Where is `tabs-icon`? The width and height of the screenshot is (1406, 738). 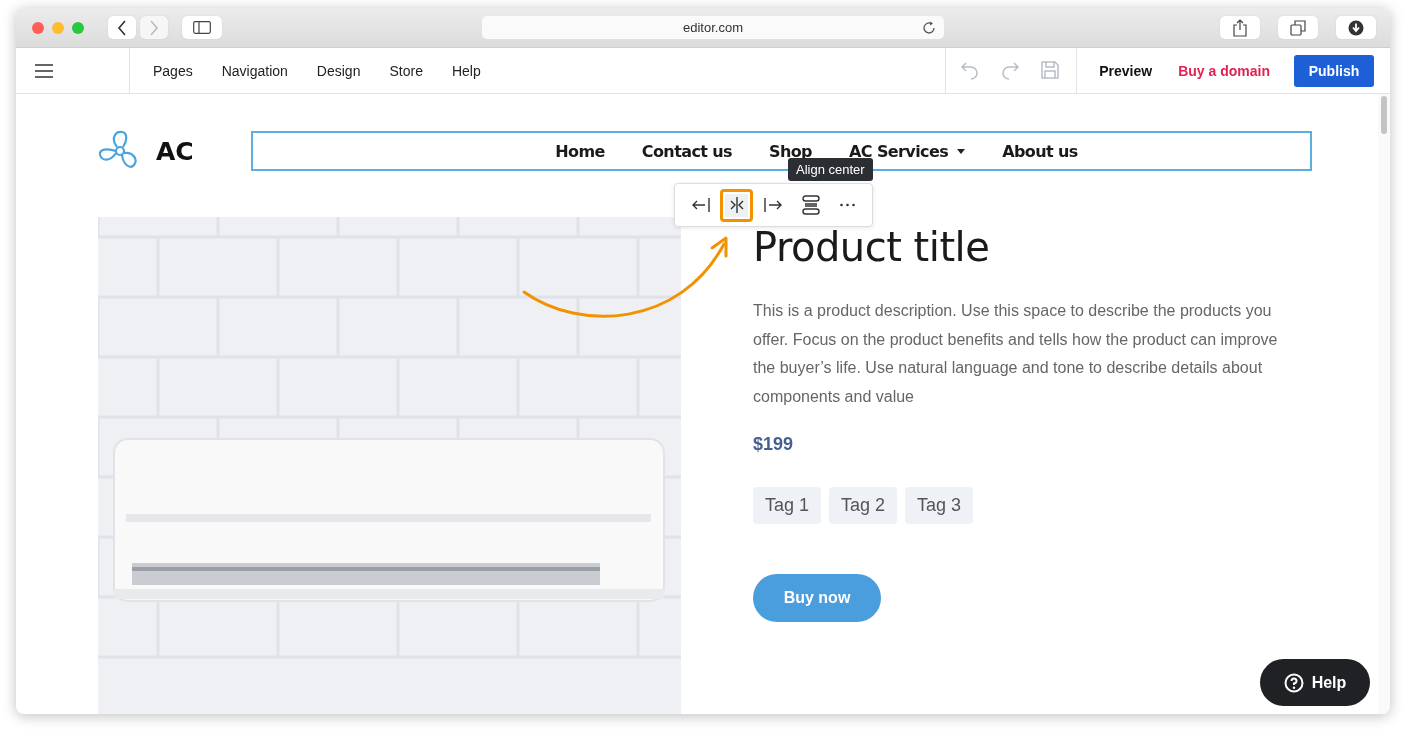
tabs-icon is located at coordinates (1298, 27).